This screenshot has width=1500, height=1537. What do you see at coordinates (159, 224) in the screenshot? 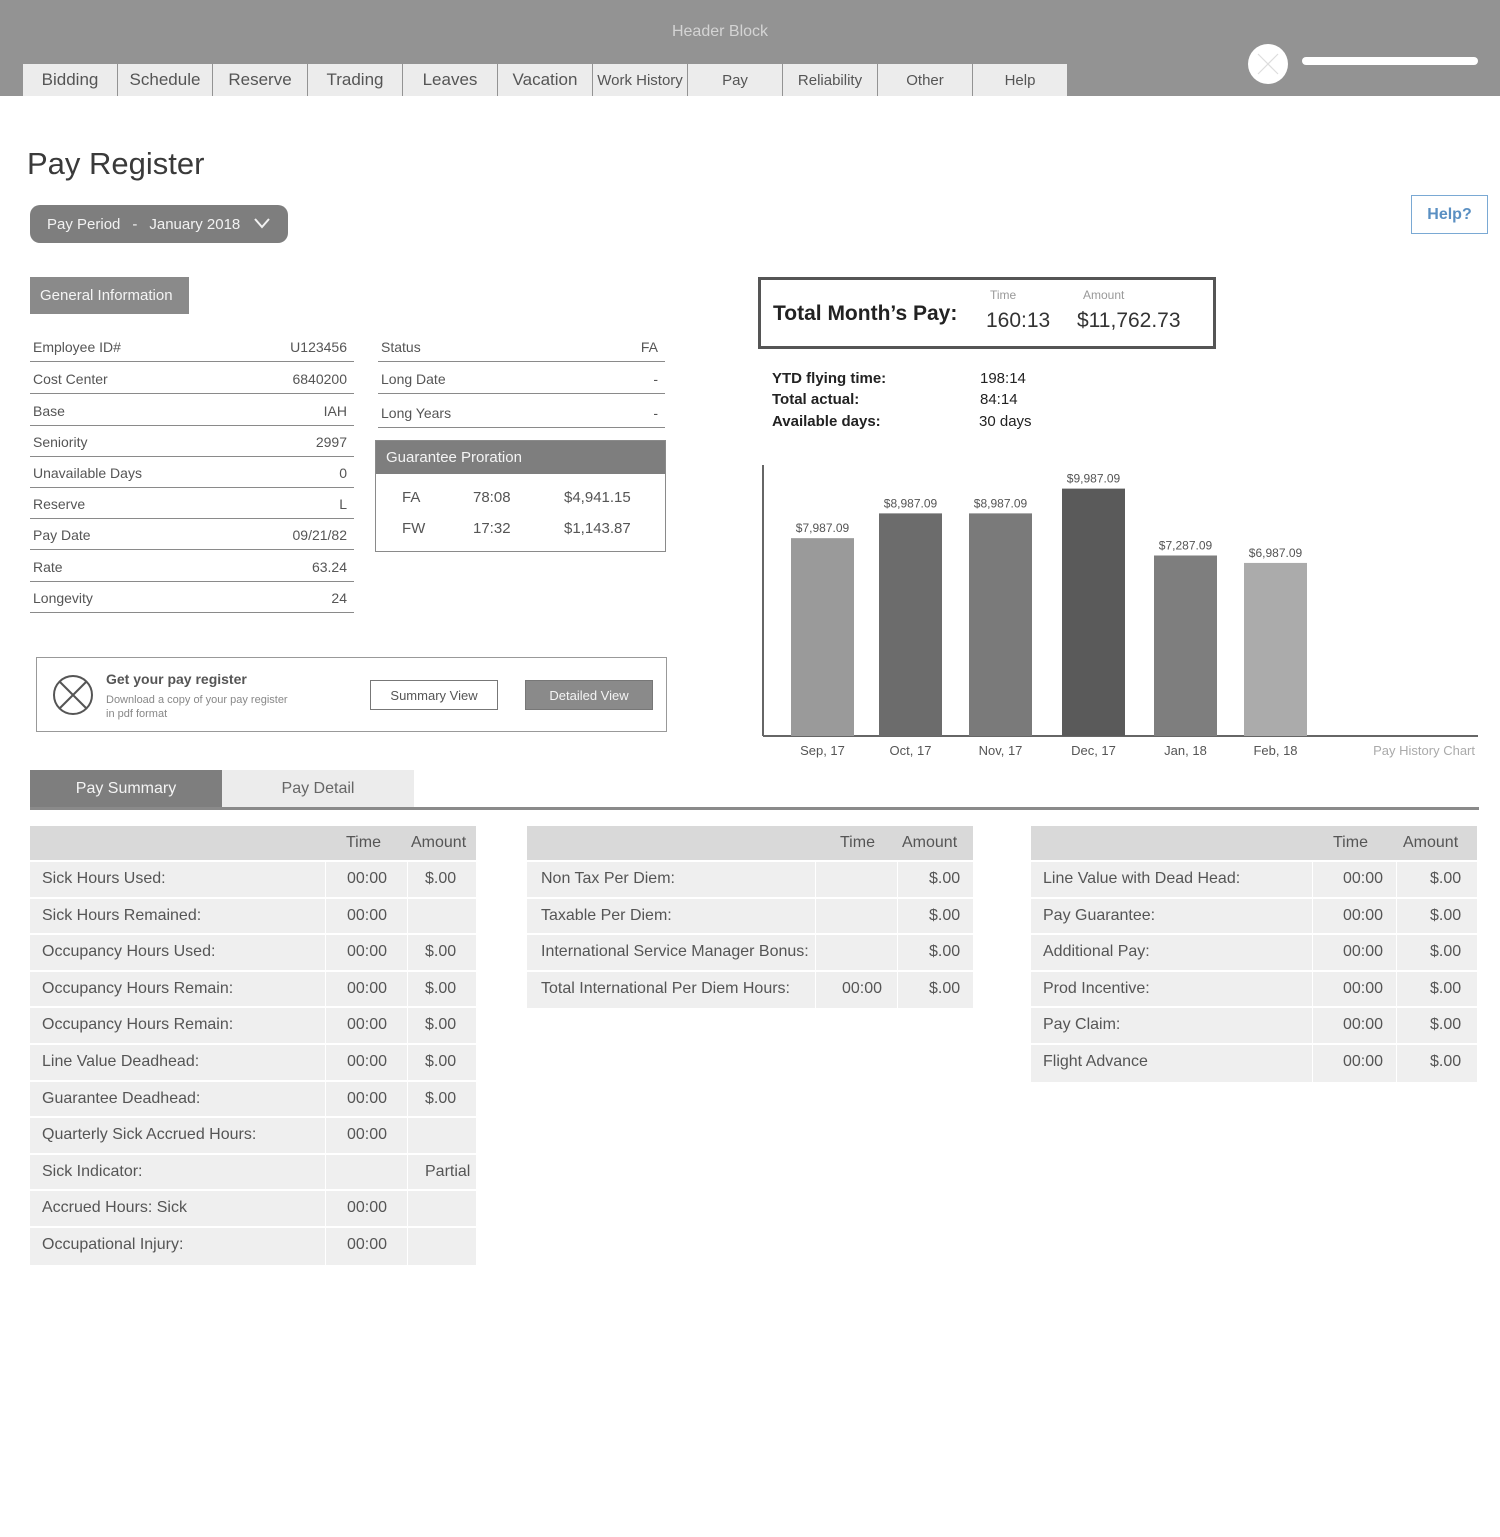
I see `pay-period-select: Pay Period - January 2018` at bounding box center [159, 224].